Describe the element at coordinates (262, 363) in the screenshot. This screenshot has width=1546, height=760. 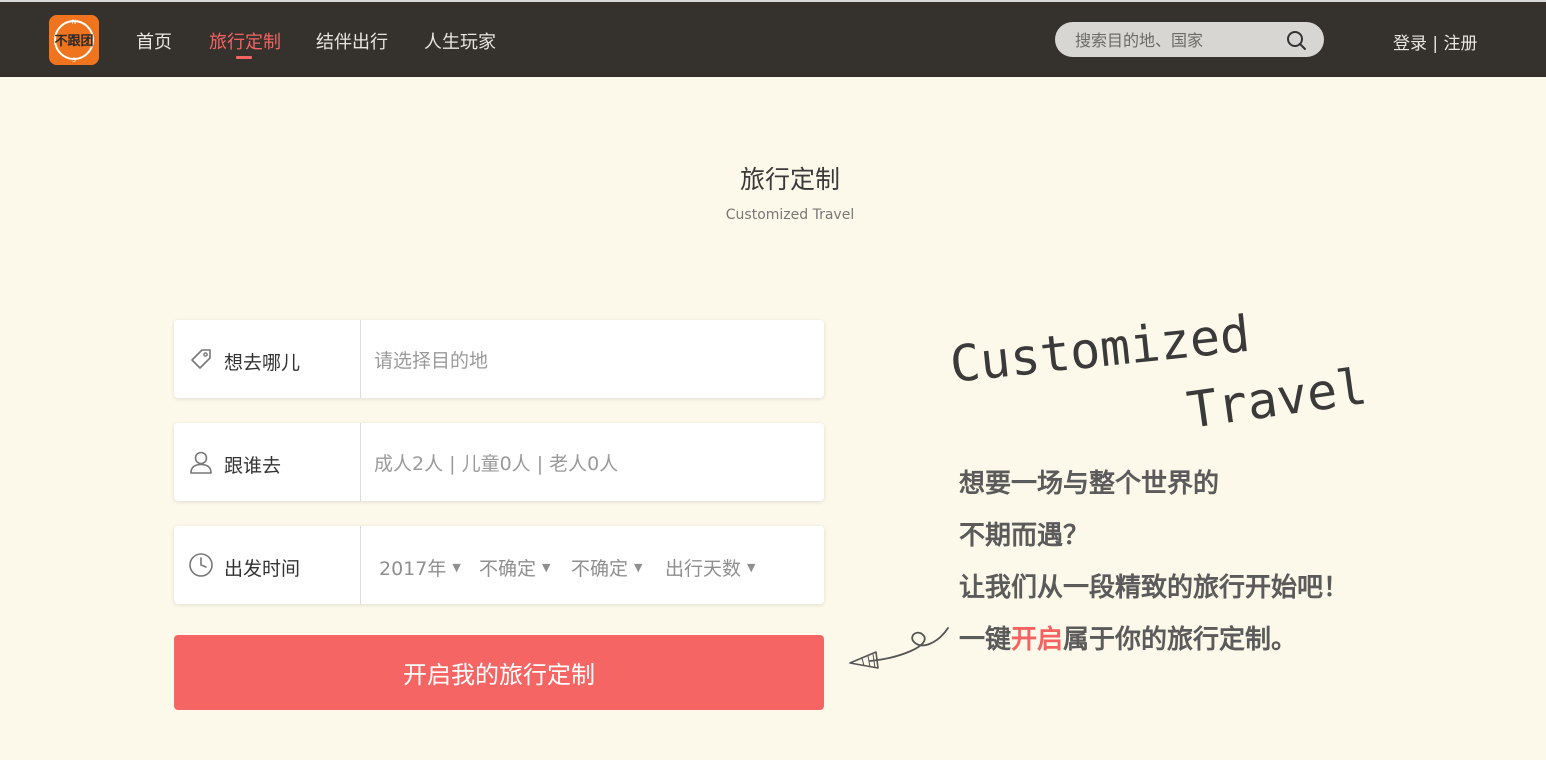
I see `destination-label: 想去哪儿` at that location.